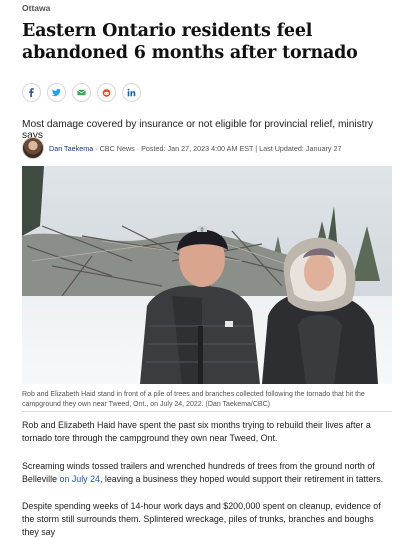 This screenshot has width=400, height=539. I want to click on author-avatar, so click(33, 148).